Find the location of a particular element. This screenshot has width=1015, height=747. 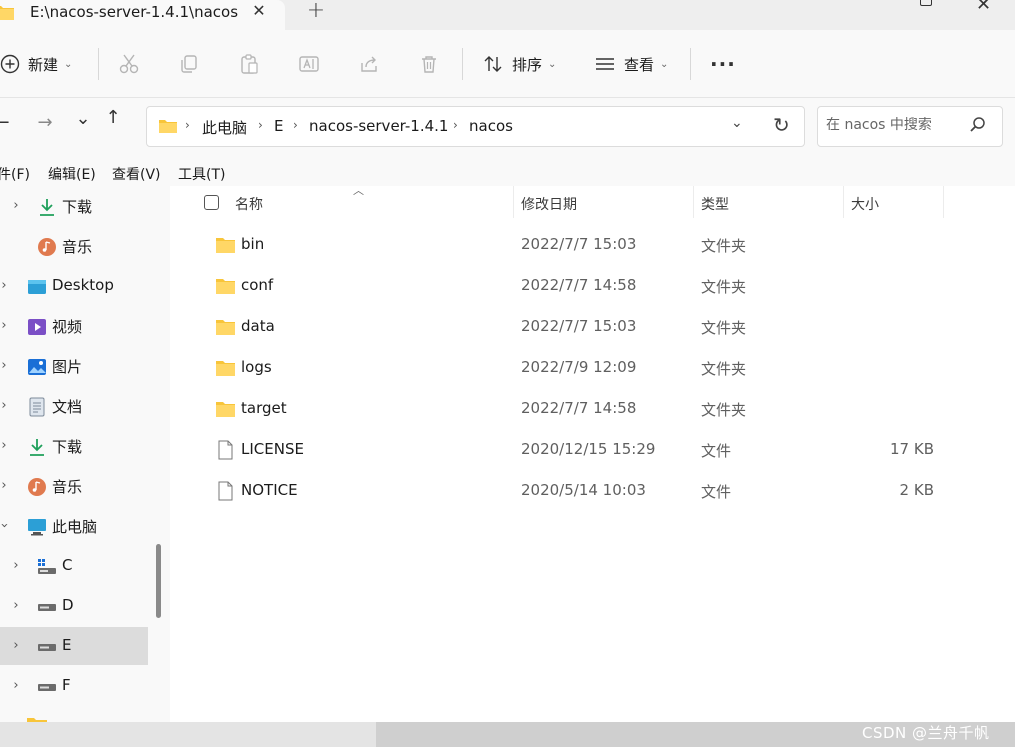

delete-button is located at coordinates (429, 64).